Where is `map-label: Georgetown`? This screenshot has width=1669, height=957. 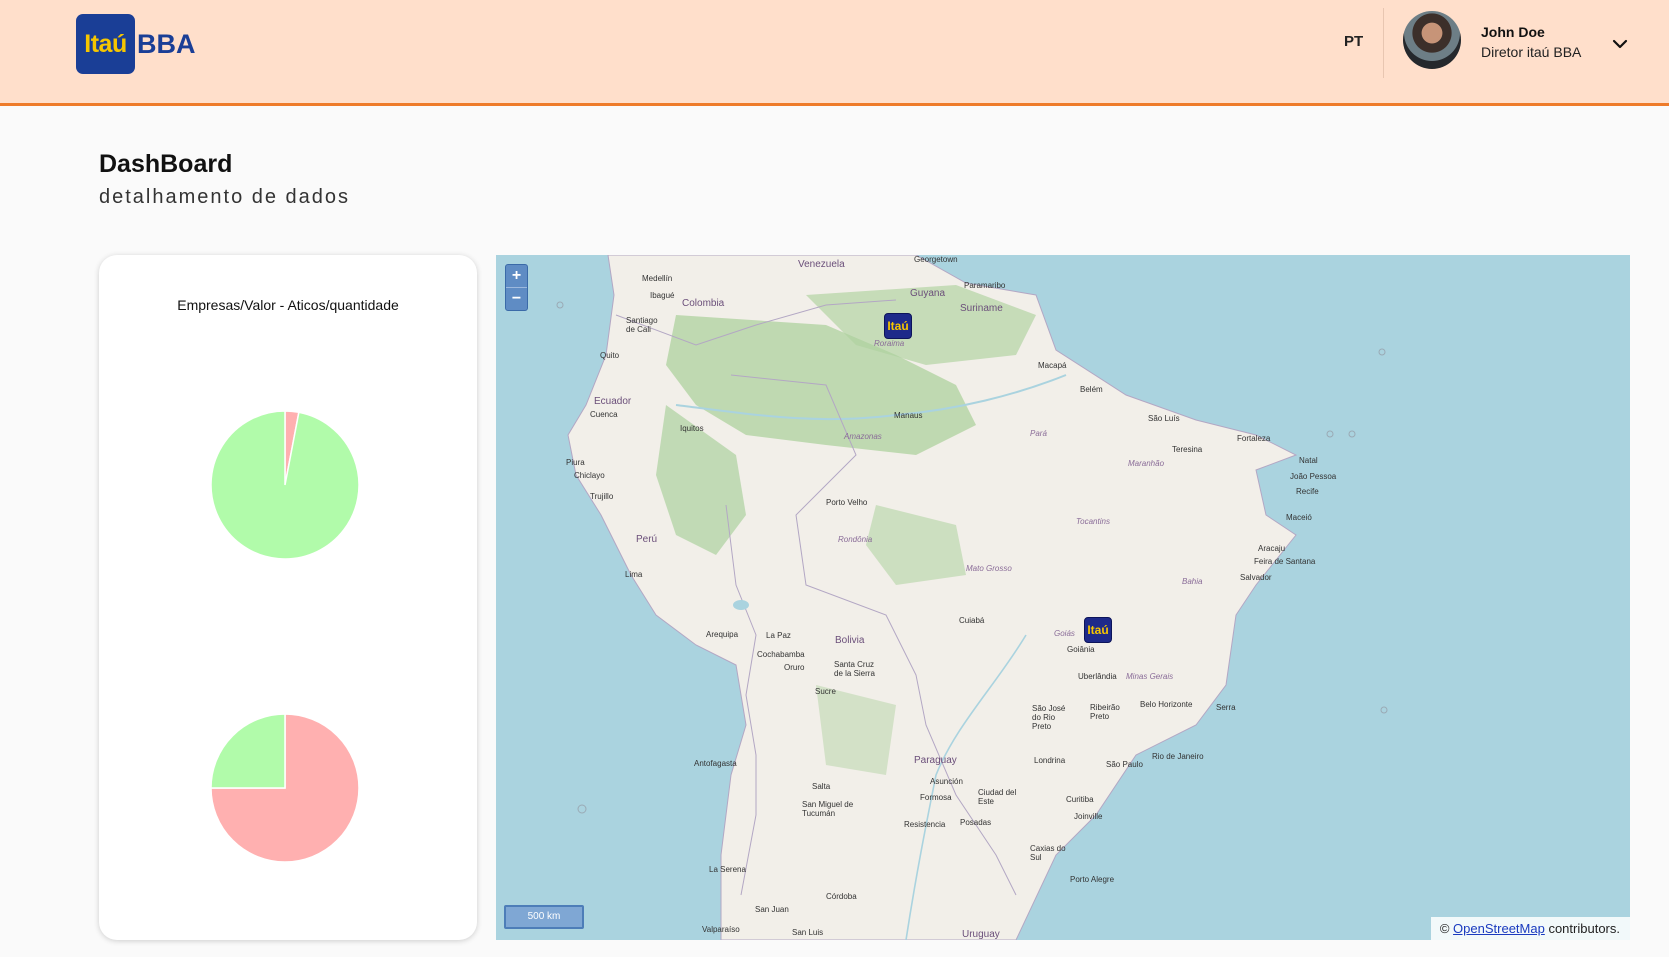 map-label: Georgetown is located at coordinates (936, 259).